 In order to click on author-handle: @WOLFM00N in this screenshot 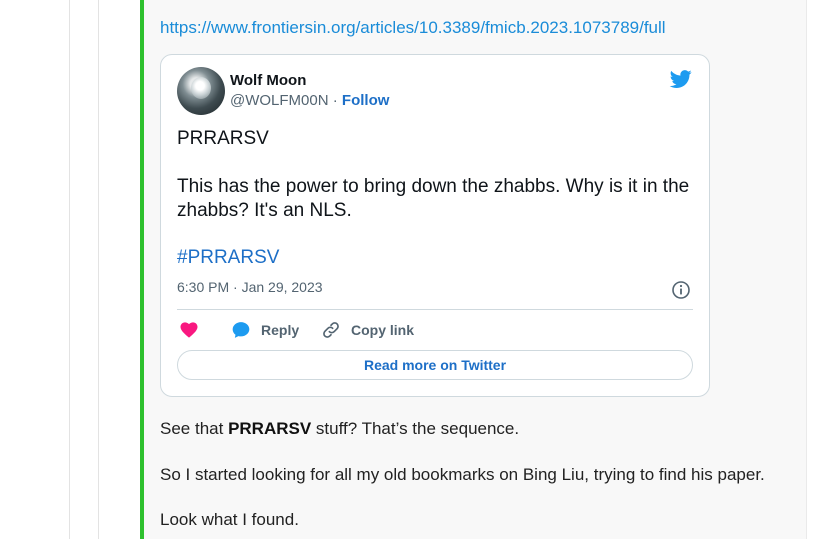, I will do `click(279, 100)`.